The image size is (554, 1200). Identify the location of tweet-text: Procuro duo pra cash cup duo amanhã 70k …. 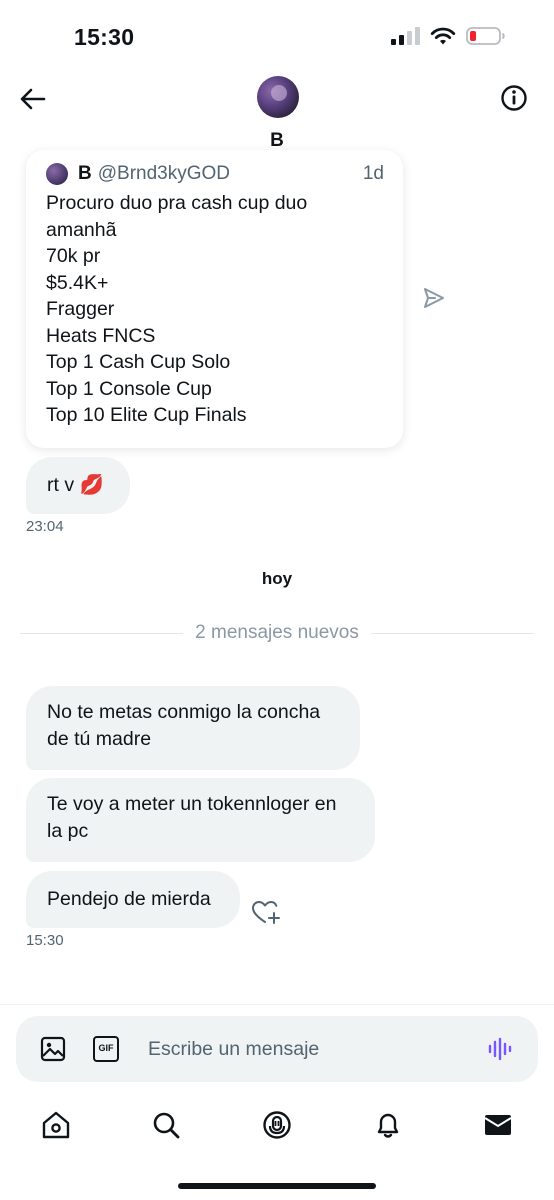
(214, 309).